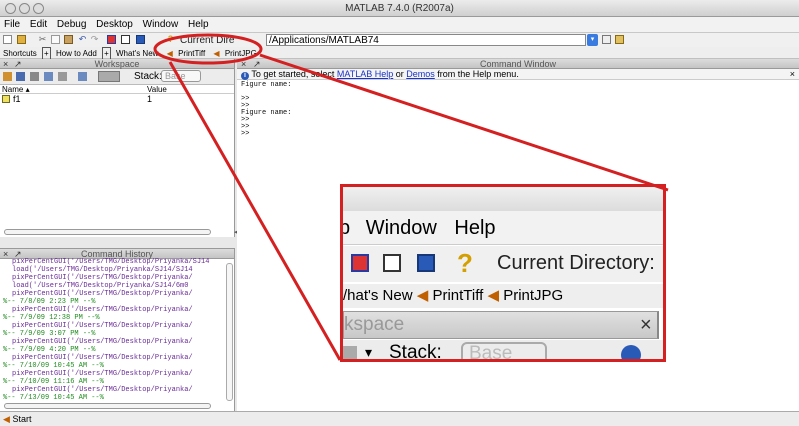  What do you see at coordinates (161, 24) in the screenshot?
I see `menu-window: Window` at bounding box center [161, 24].